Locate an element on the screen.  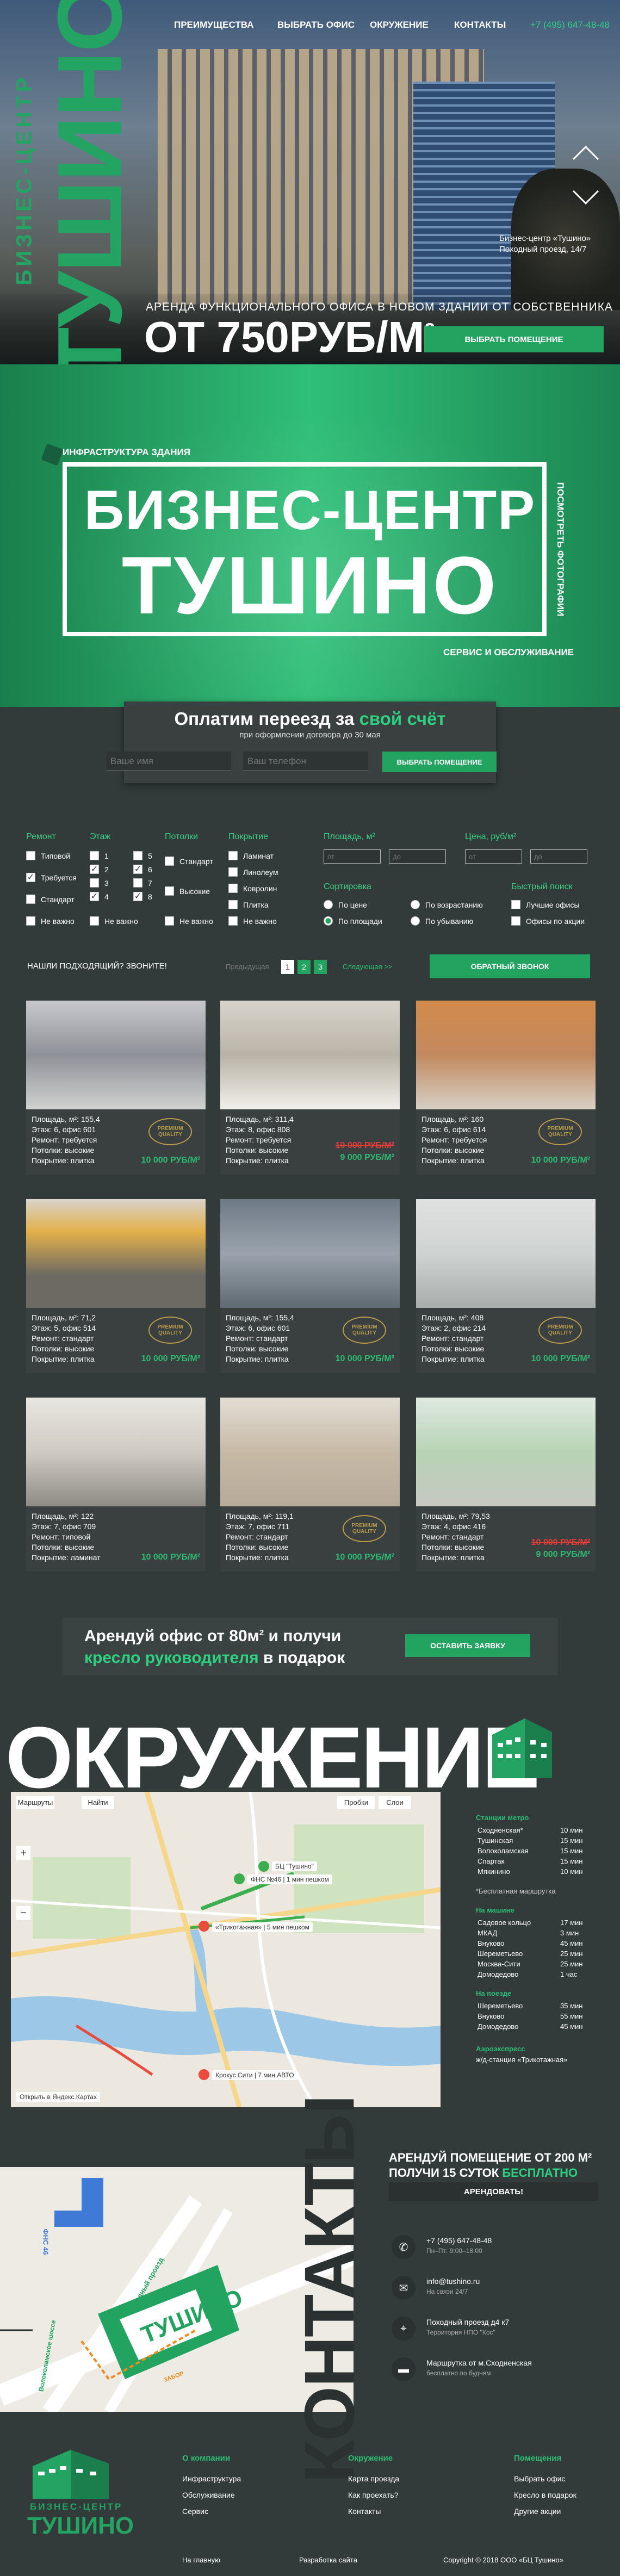
move-submit-button: ВЫБРАТЬ ПОМЕЩЕНИЕ is located at coordinates (439, 762).